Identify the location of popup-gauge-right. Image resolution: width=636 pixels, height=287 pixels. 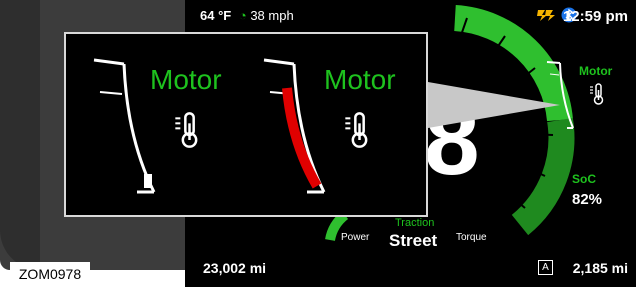
(294, 126).